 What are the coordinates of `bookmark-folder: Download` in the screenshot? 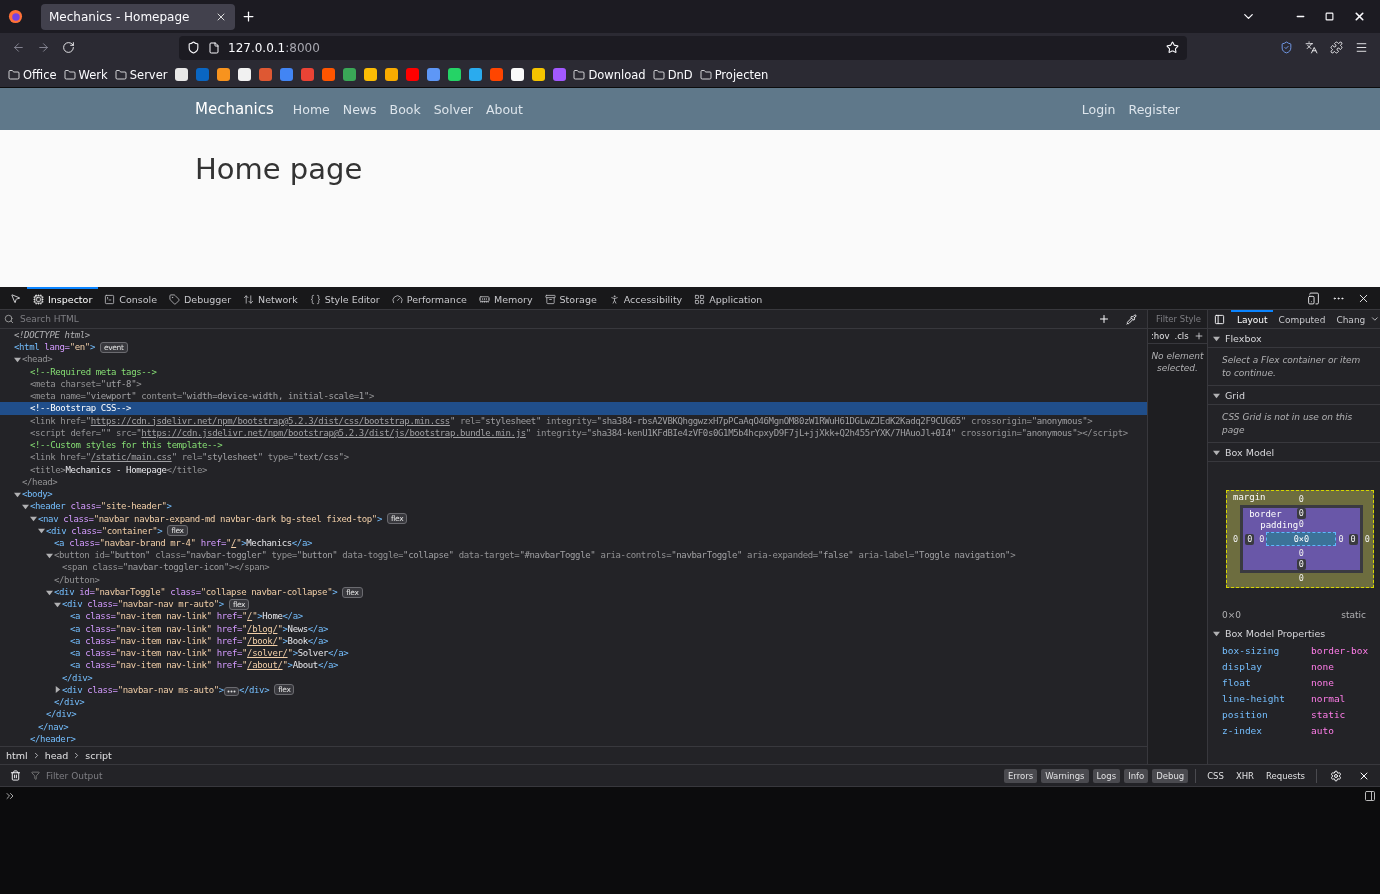 It's located at (609, 74).